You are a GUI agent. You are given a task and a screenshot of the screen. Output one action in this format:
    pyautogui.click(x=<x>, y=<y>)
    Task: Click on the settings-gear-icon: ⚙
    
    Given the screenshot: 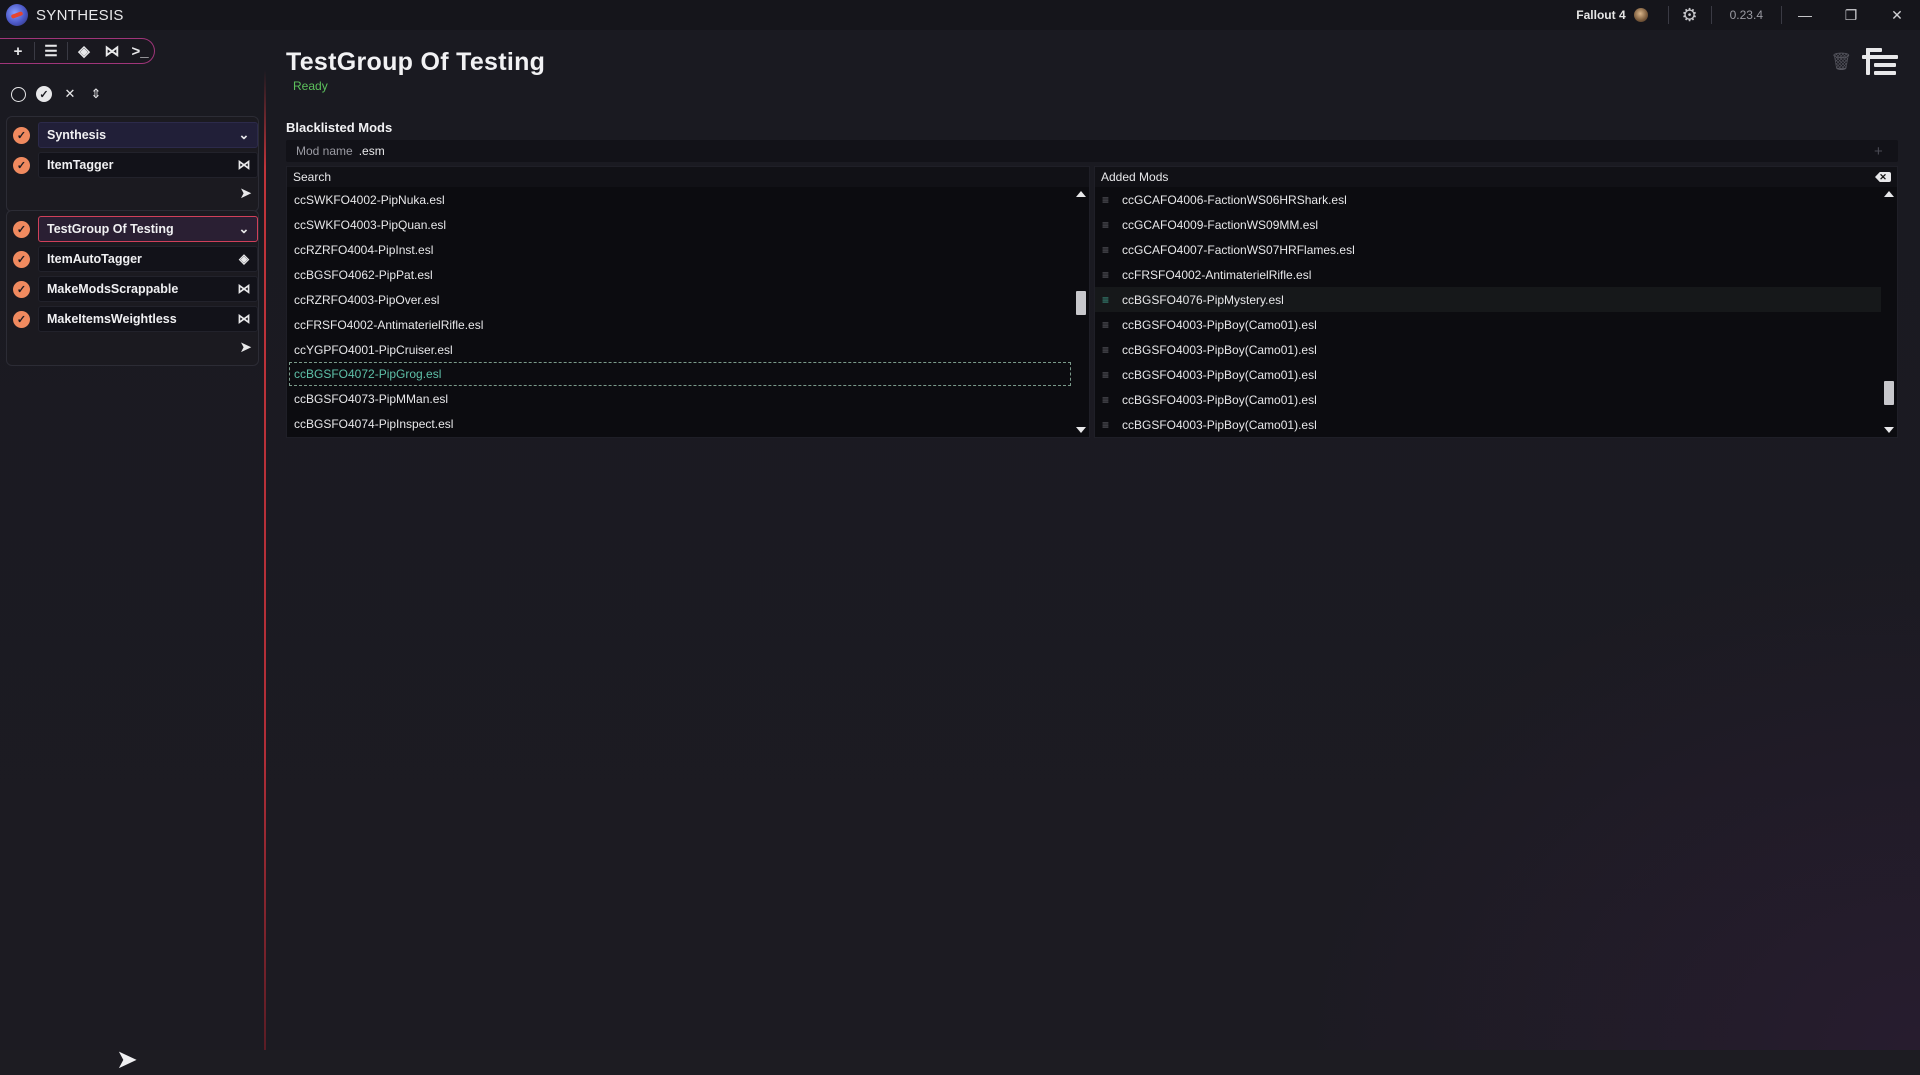 What is the action you would take?
    pyautogui.click(x=1690, y=15)
    